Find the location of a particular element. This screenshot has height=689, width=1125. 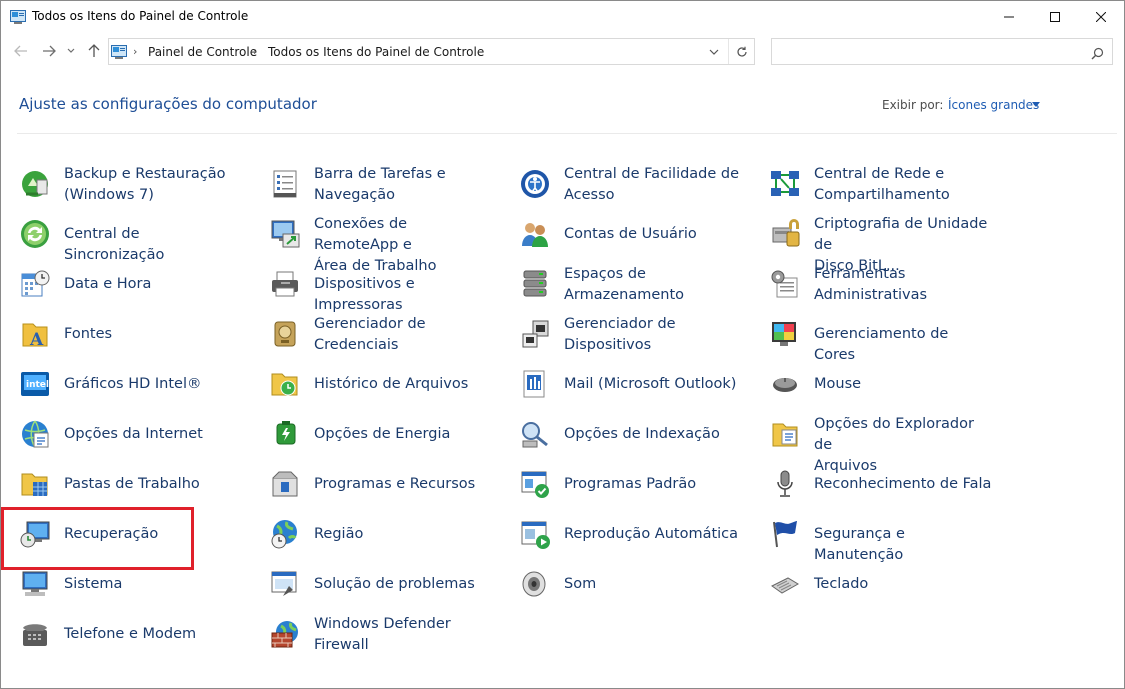

up-button is located at coordinates (94, 51).